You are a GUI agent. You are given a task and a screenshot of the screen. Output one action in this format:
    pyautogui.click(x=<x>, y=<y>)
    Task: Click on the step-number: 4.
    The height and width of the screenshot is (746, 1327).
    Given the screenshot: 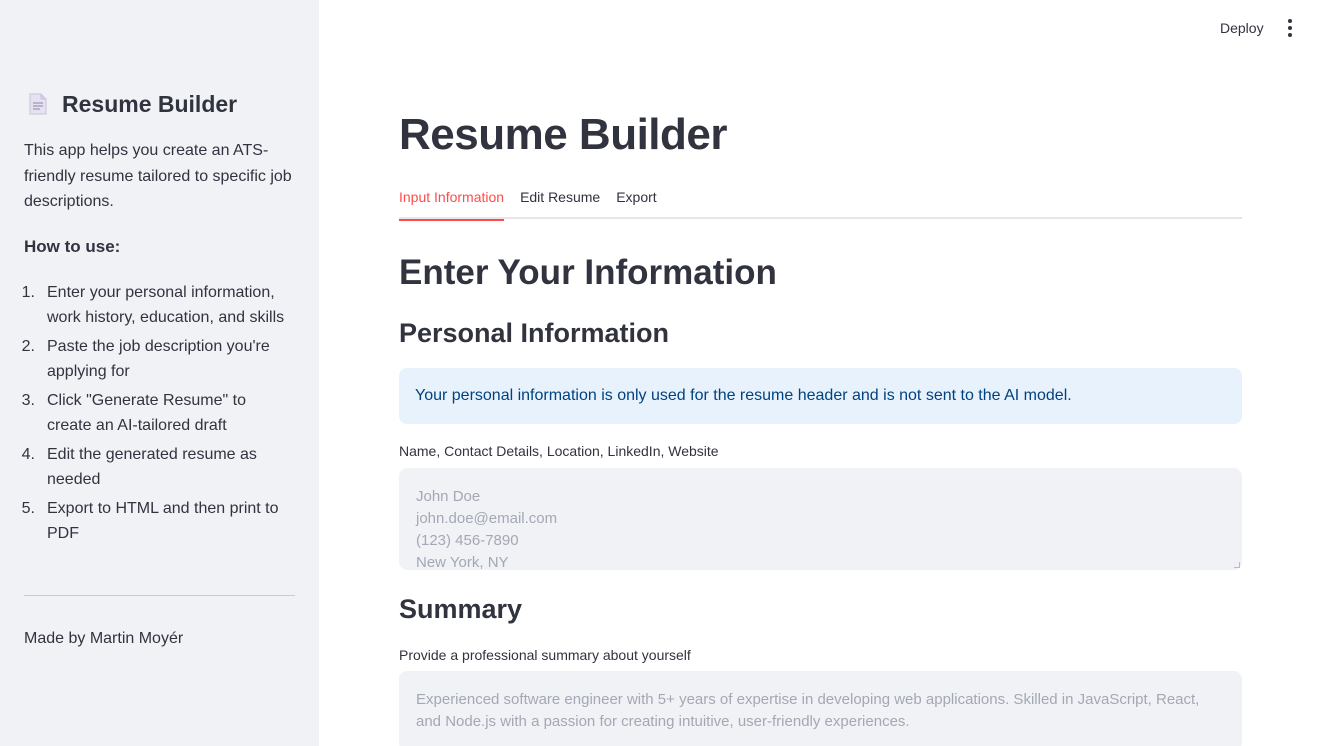 What is the action you would take?
    pyautogui.click(x=28, y=454)
    